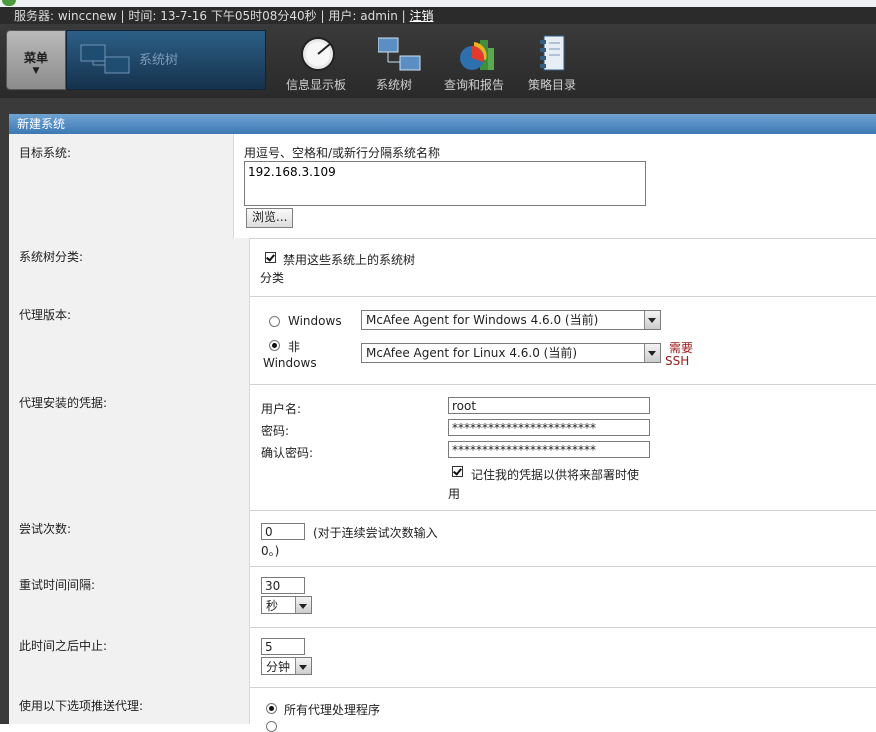 Image resolution: width=876 pixels, height=732 pixels. I want to click on server-name: winccnew, so click(87, 16).